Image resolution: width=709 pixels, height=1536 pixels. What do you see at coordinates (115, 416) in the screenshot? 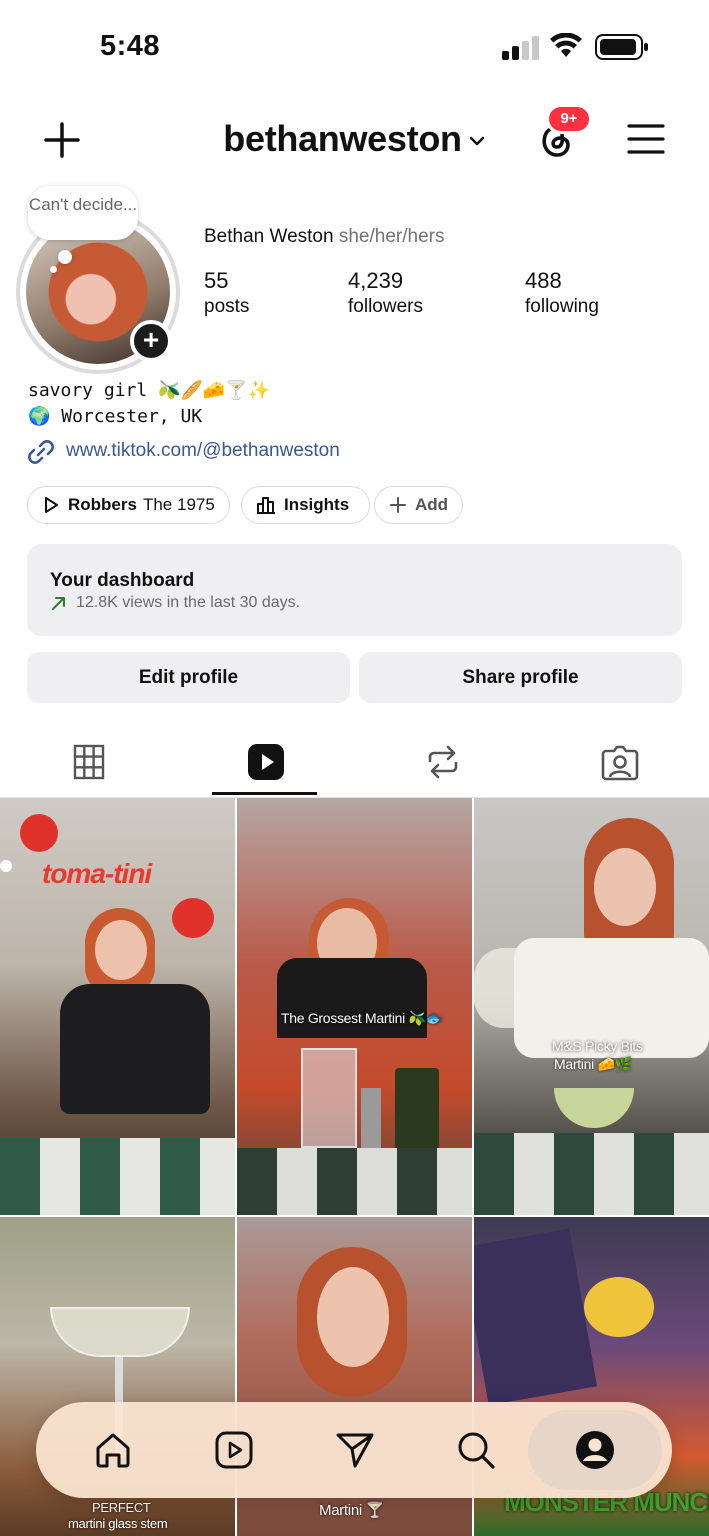
I see `bio-line-2: 🌍 Worcester, UK` at bounding box center [115, 416].